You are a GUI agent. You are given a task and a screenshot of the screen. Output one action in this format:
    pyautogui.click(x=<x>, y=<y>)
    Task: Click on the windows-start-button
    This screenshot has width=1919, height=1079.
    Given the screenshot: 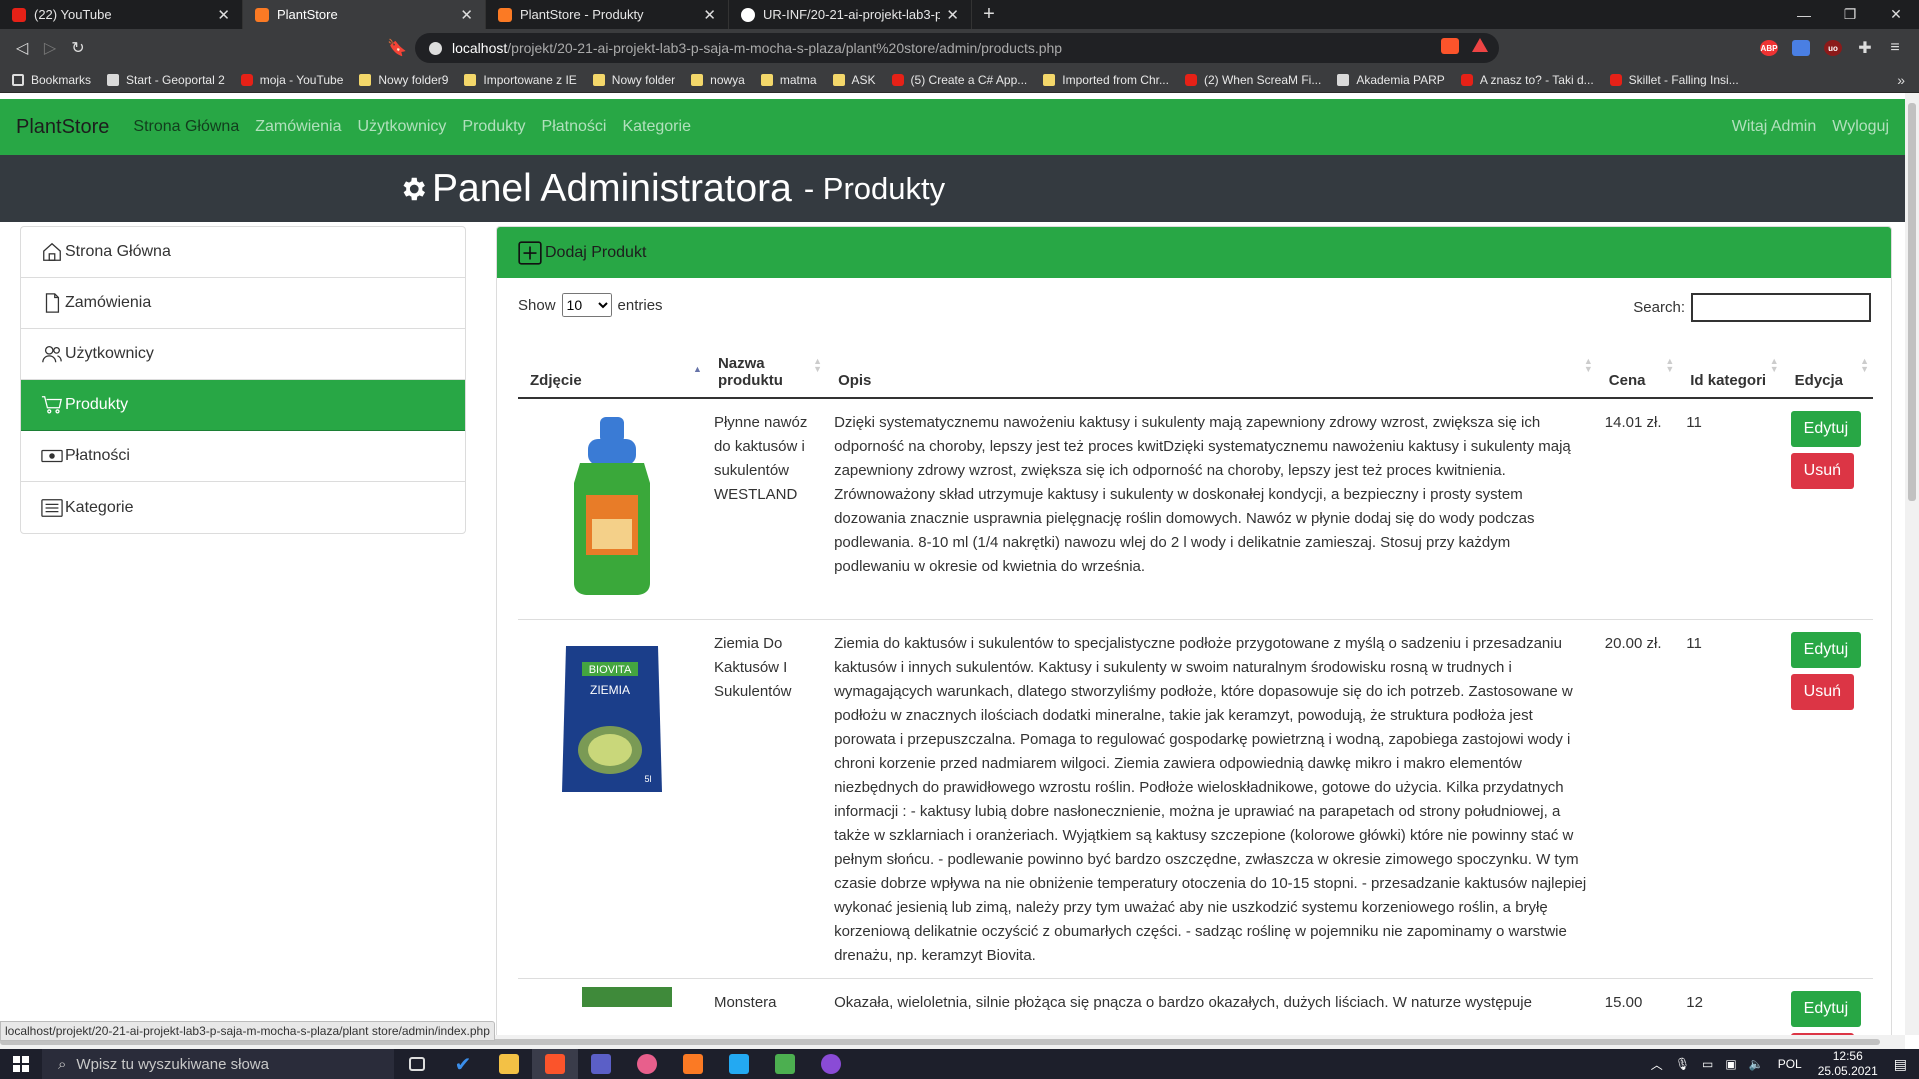 What is the action you would take?
    pyautogui.click(x=21, y=1064)
    